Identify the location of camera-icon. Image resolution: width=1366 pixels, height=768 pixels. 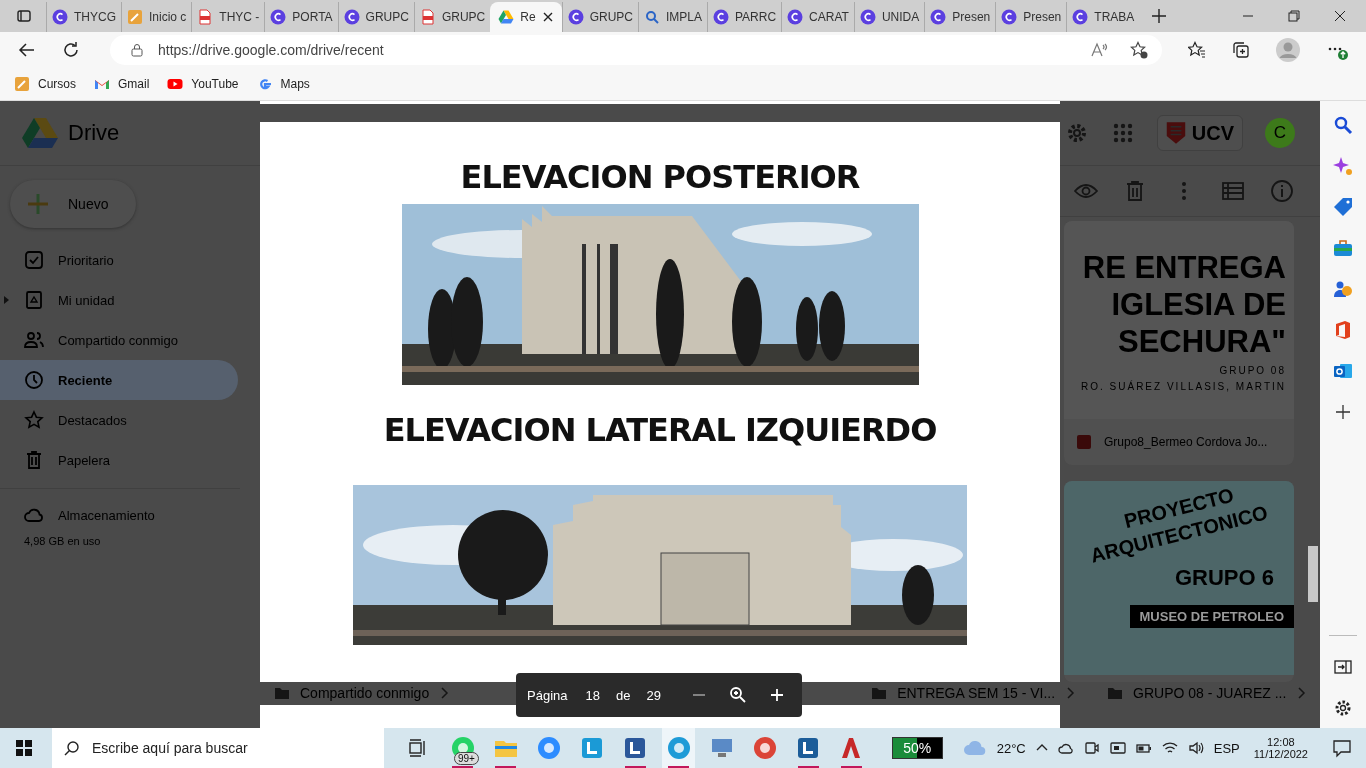
(1091, 748).